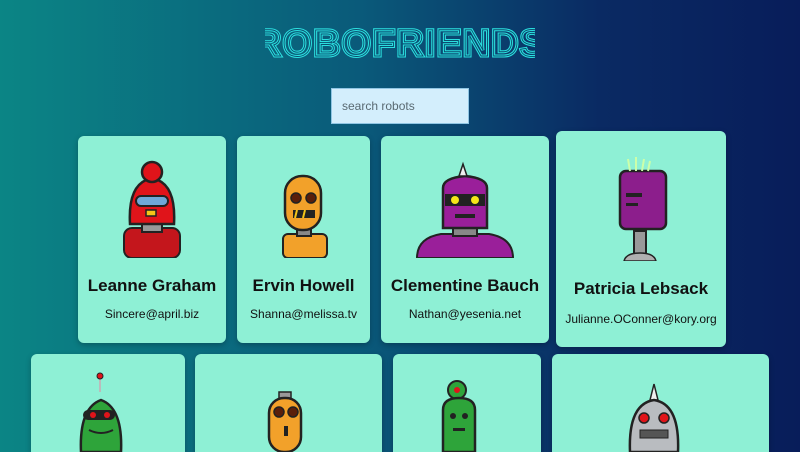  I want to click on robot-email: Nathan@yesenia.net, so click(465, 314).